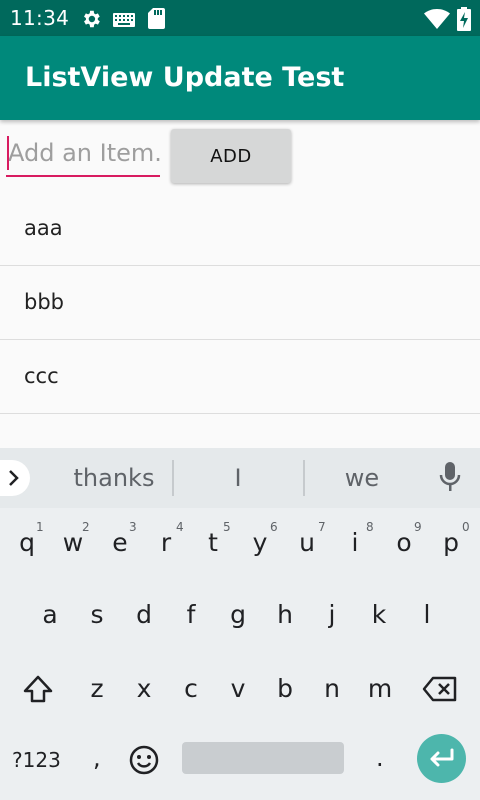 This screenshot has width=480, height=800. What do you see at coordinates (144, 762) in the screenshot?
I see `emoji-icon` at bounding box center [144, 762].